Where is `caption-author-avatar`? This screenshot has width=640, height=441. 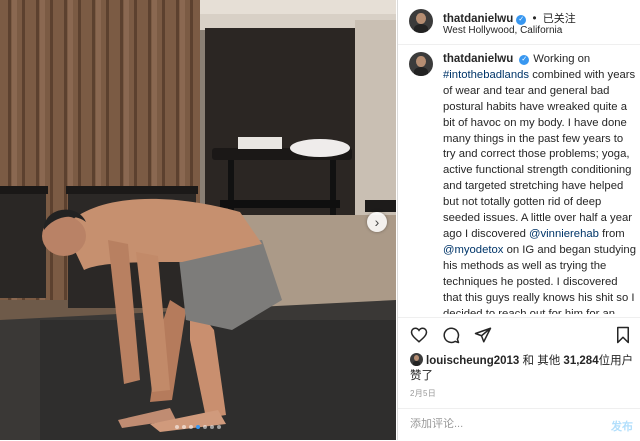 caption-author-avatar is located at coordinates (421, 64).